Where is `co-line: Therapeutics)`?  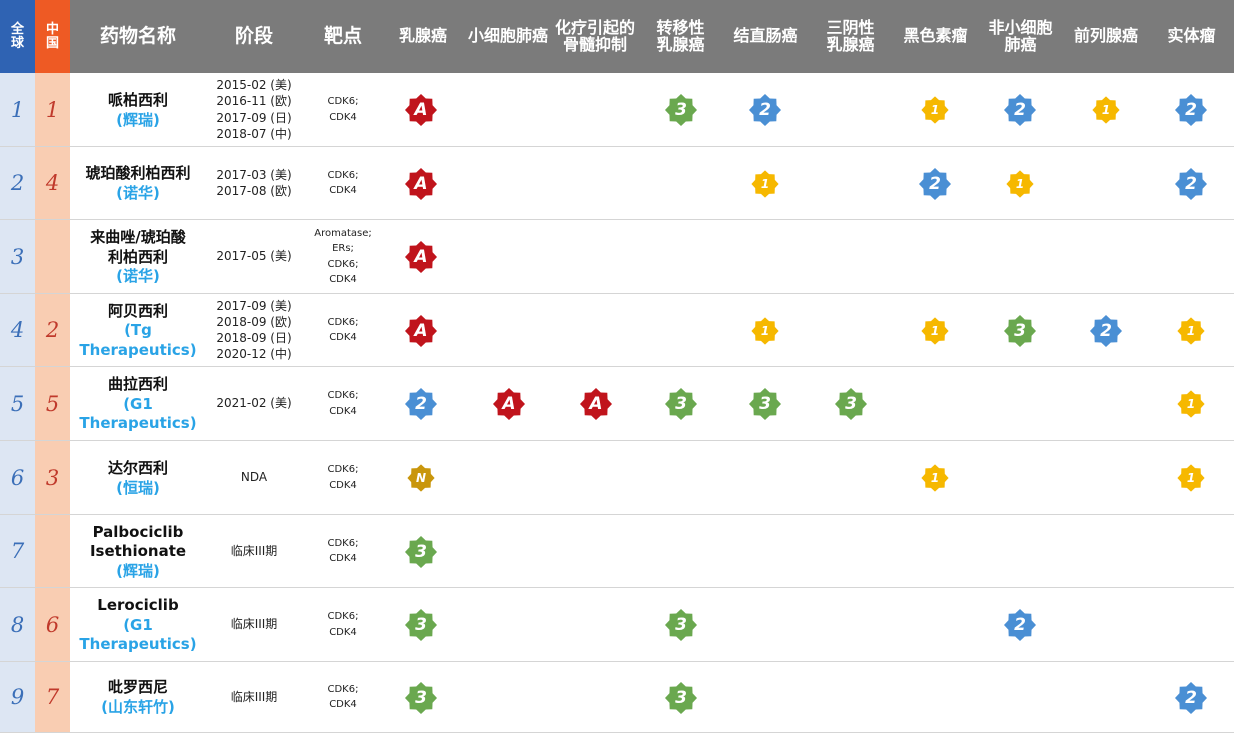
co-line: Therapeutics) is located at coordinates (138, 644).